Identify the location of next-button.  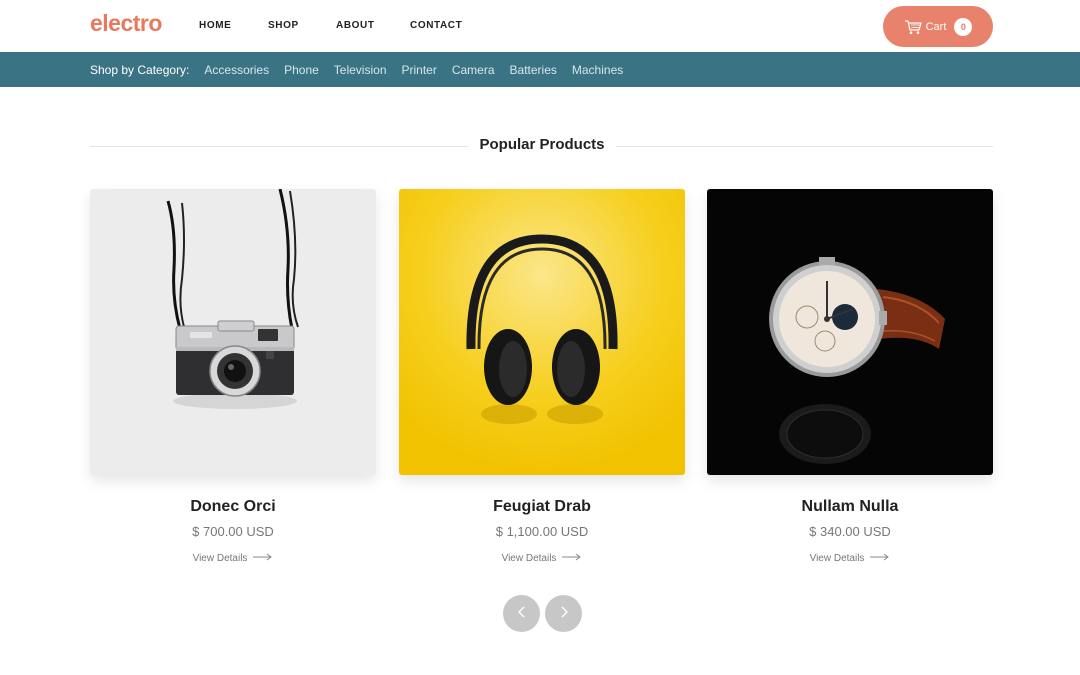
(563, 613).